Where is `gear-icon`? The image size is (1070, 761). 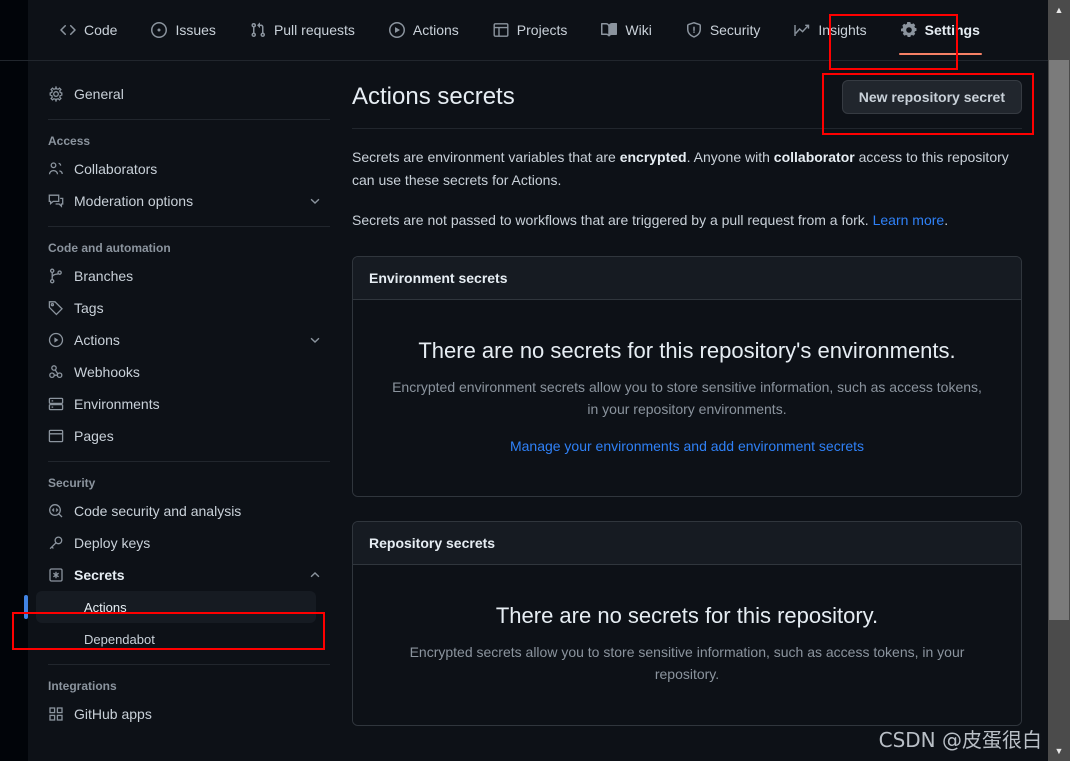 gear-icon is located at coordinates (56, 94).